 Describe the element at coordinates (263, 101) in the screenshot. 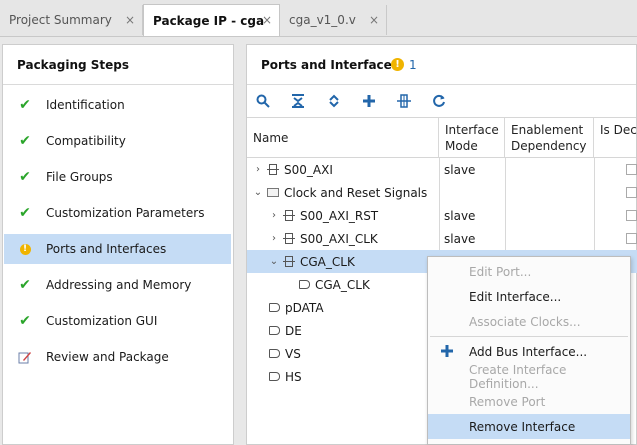

I see `search-icon` at that location.